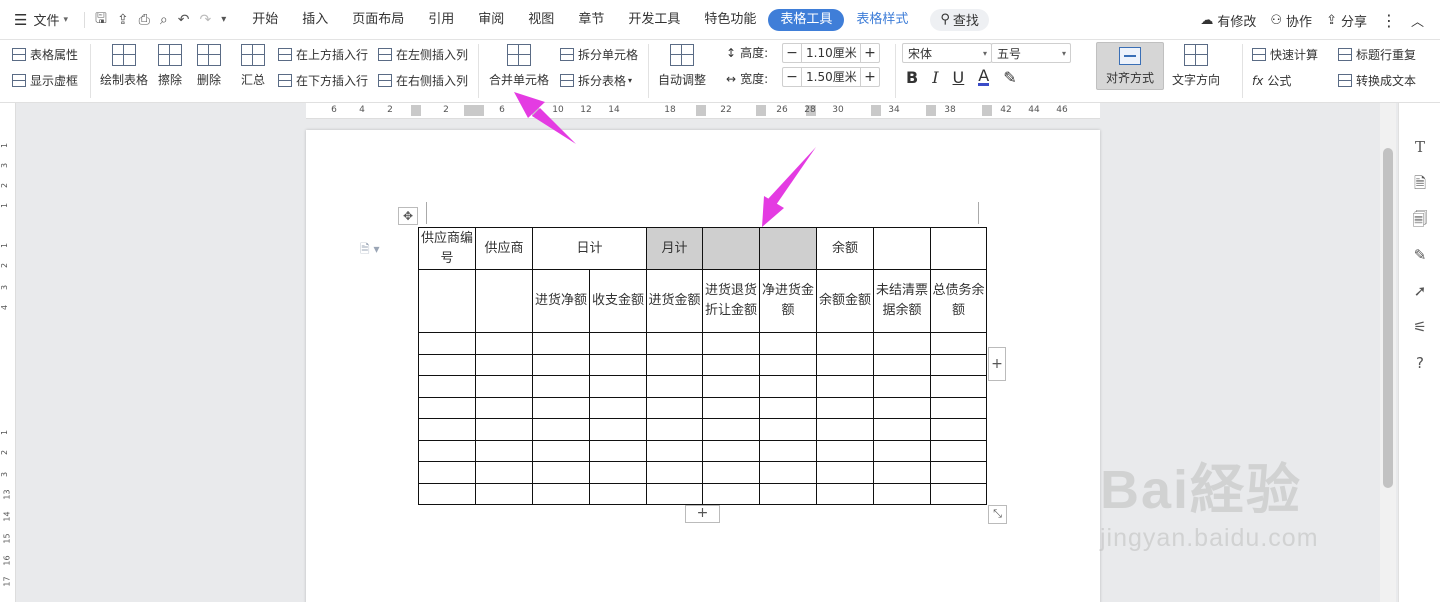 The height and width of the screenshot is (602, 1440). I want to click on vertical-ruler: 1 3 2 1 1 2 3 4 1 2 3 13 14 15 16 17, so click(8, 352).